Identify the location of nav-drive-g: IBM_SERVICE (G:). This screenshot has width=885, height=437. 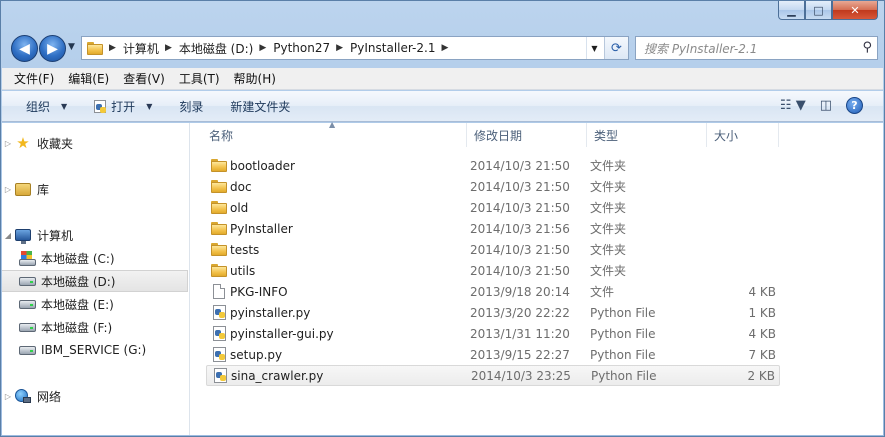
(95, 350).